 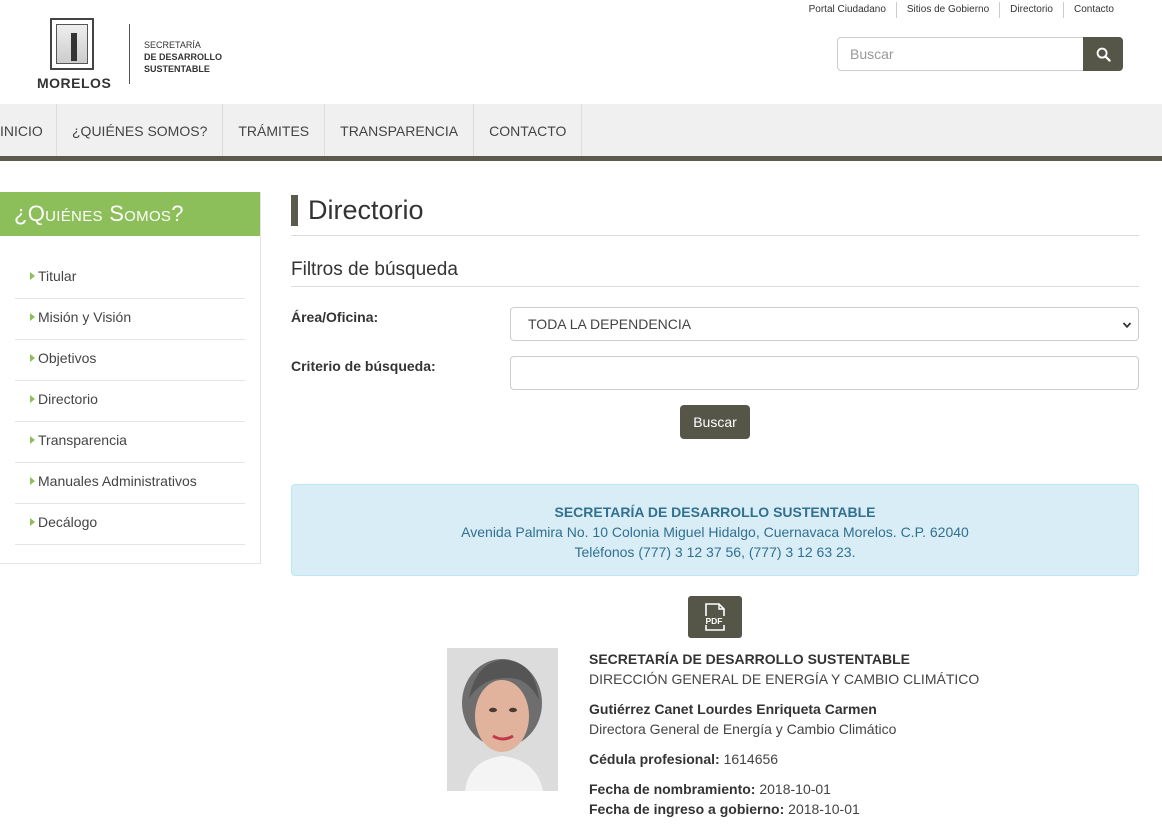 I want to click on search-icon, so click(x=1103, y=54).